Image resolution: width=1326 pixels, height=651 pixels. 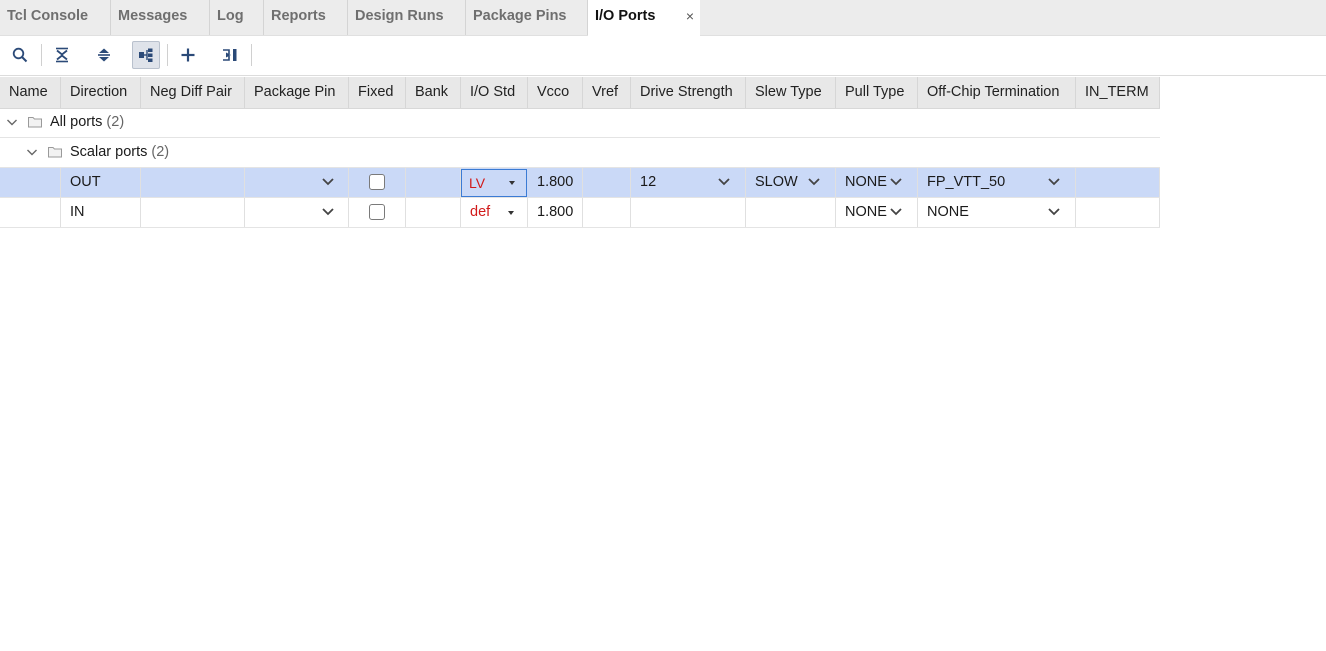 What do you see at coordinates (101, 182) in the screenshot?
I see `port-name-cell: OUT` at bounding box center [101, 182].